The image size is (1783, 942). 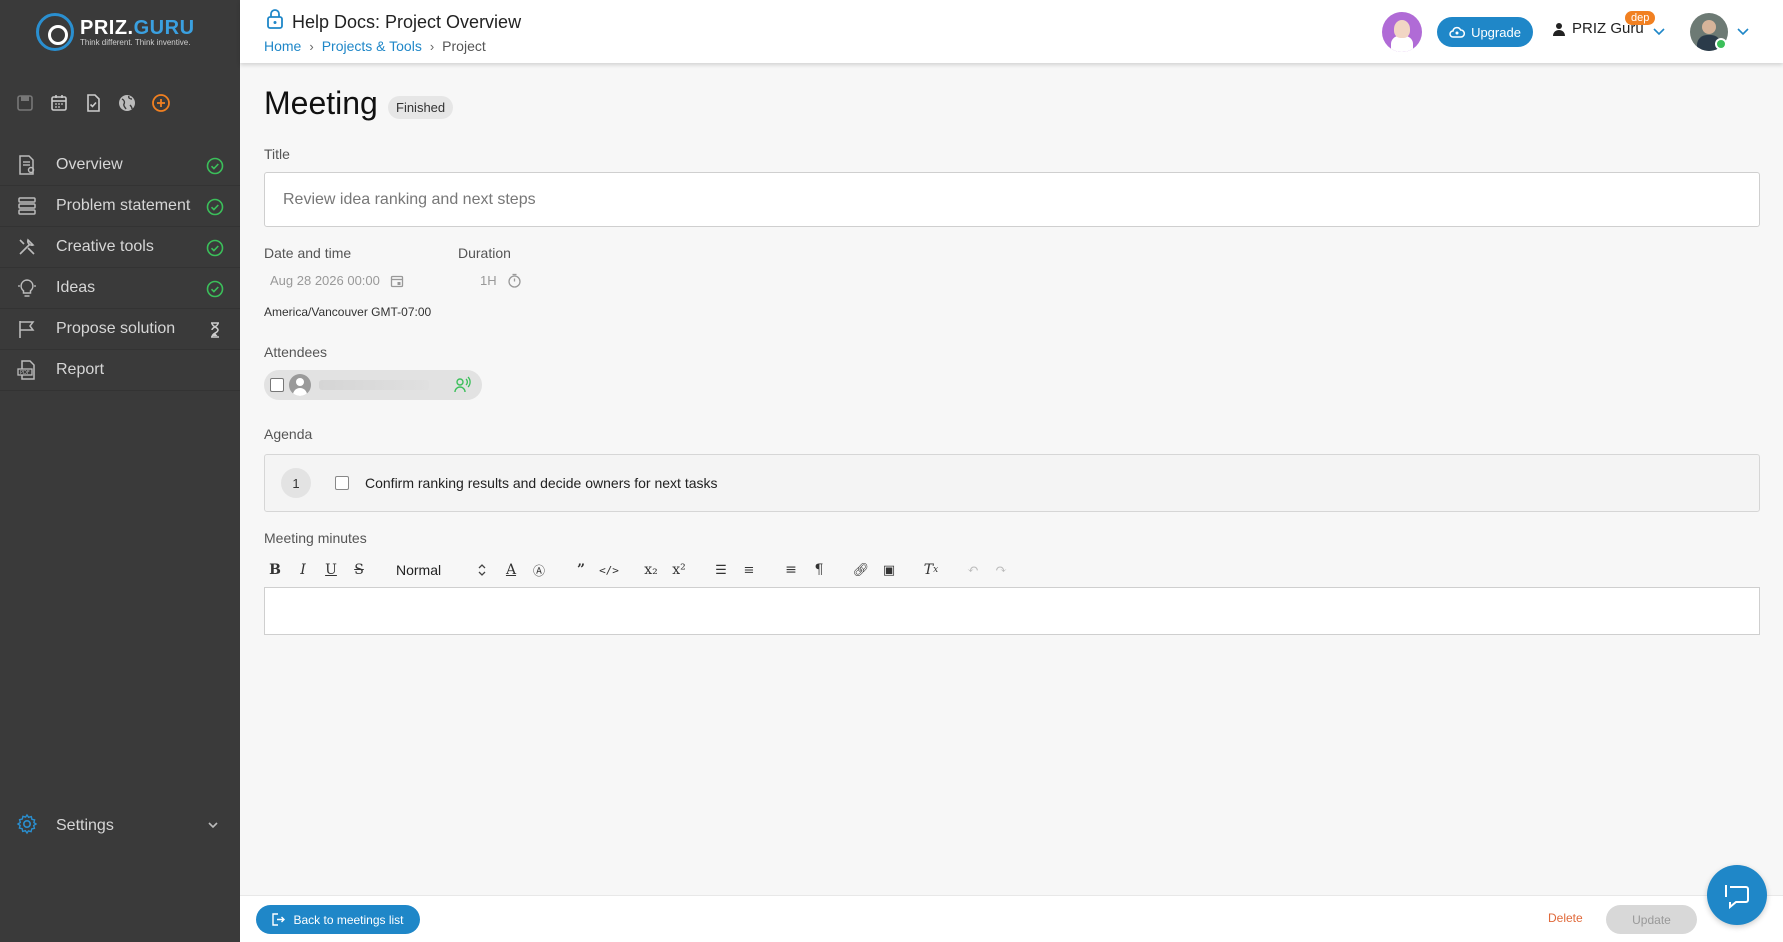 What do you see at coordinates (1001, 570) in the screenshot?
I see `redo-icon: ↷` at bounding box center [1001, 570].